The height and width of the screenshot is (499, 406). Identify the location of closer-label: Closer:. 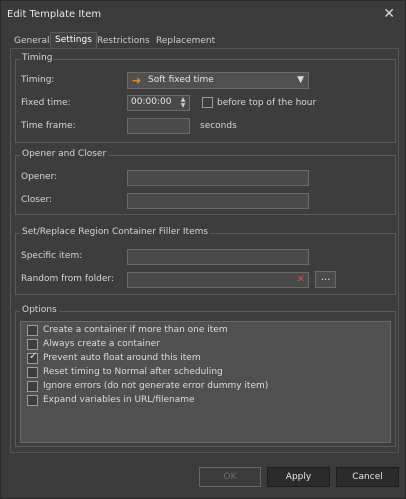
(37, 200).